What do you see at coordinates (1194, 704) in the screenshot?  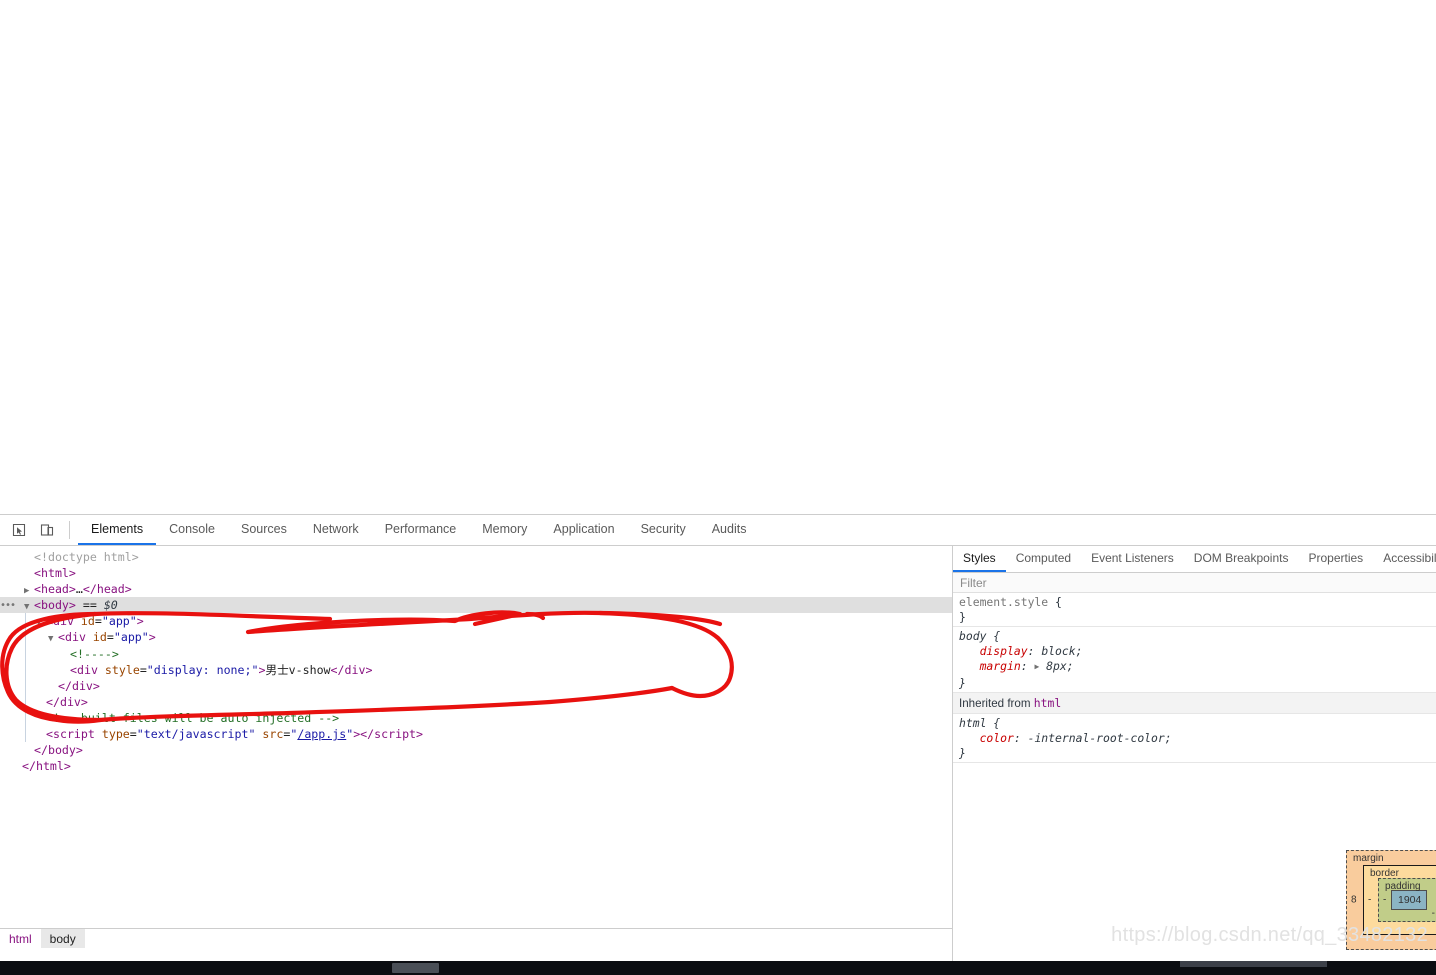 I see `inherited-from-header: Inherited from html` at bounding box center [1194, 704].